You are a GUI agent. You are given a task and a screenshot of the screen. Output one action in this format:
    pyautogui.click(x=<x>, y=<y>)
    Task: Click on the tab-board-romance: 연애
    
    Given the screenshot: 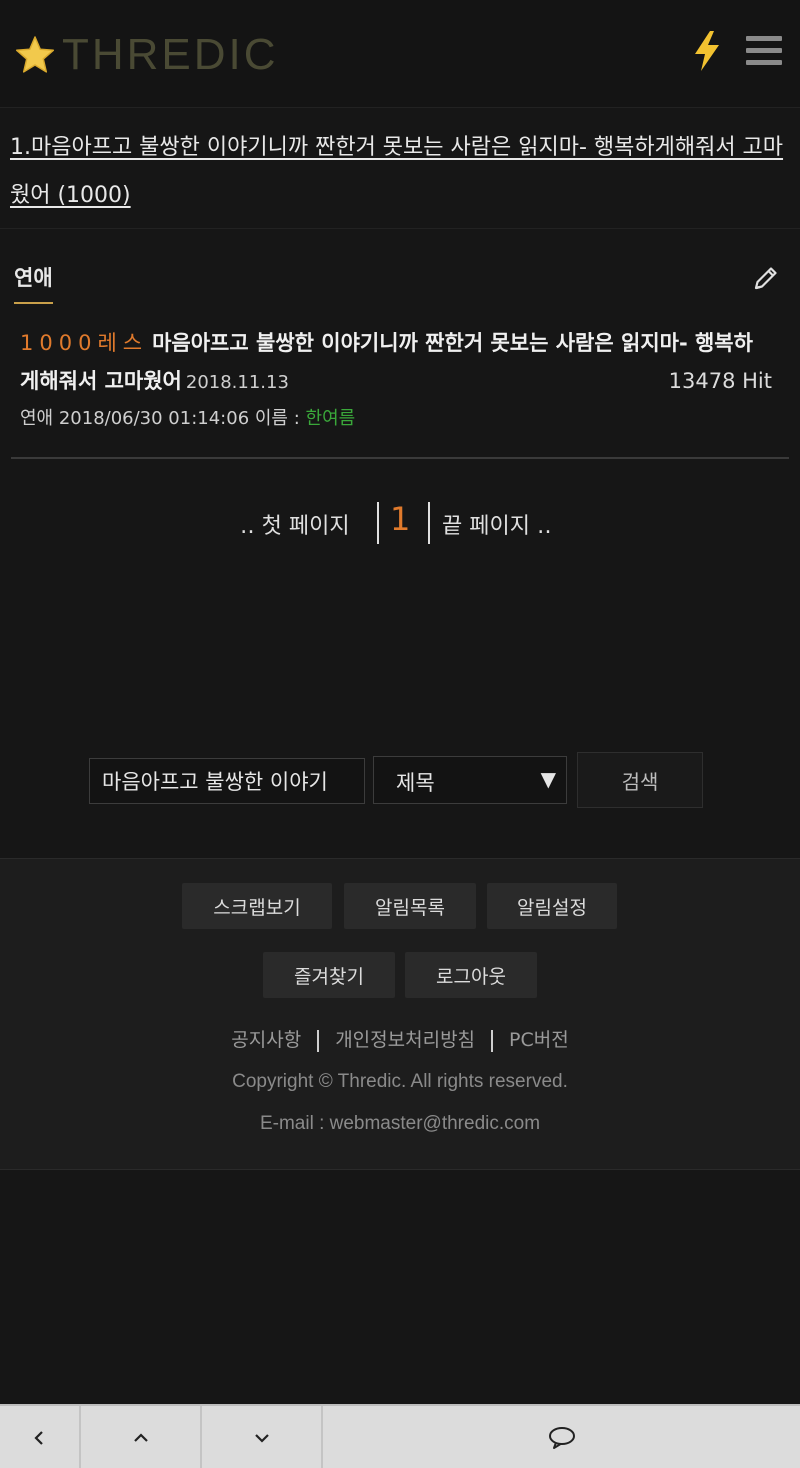 What is the action you would take?
    pyautogui.click(x=33, y=283)
    